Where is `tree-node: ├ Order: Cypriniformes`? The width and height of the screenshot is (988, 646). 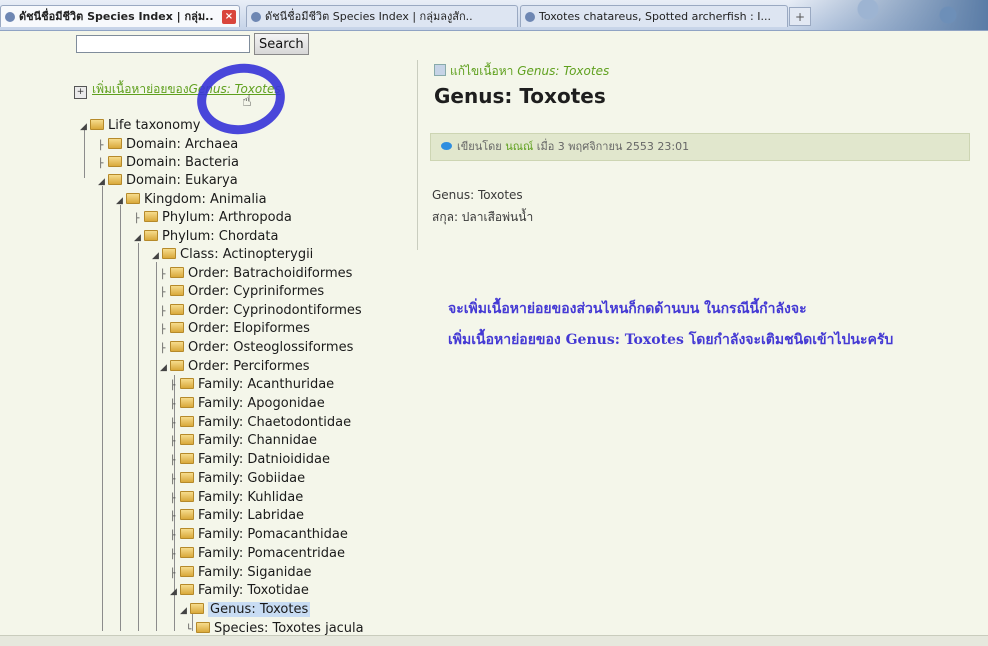
tree-node: ├ Order: Cypriniformes is located at coordinates (242, 292).